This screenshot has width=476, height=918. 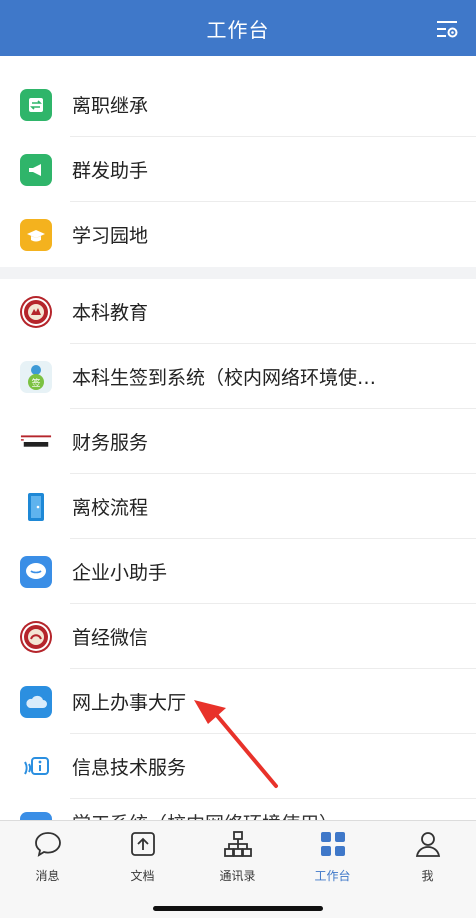 I want to click on app-label: 财务服务, so click(x=110, y=443).